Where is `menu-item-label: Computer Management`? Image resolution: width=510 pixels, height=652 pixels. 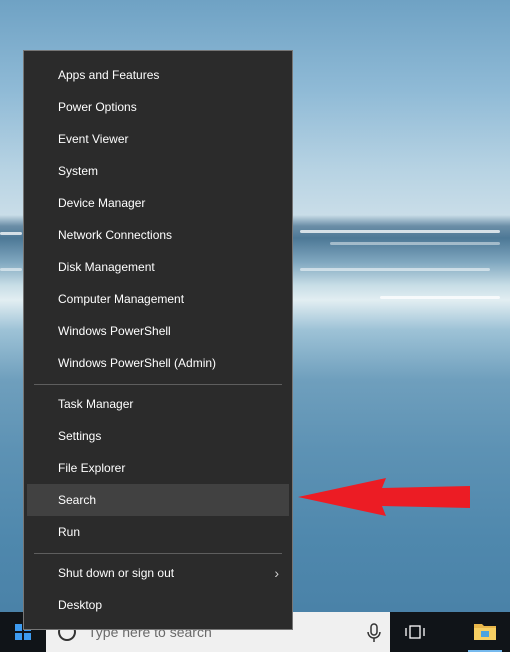 menu-item-label: Computer Management is located at coordinates (121, 299).